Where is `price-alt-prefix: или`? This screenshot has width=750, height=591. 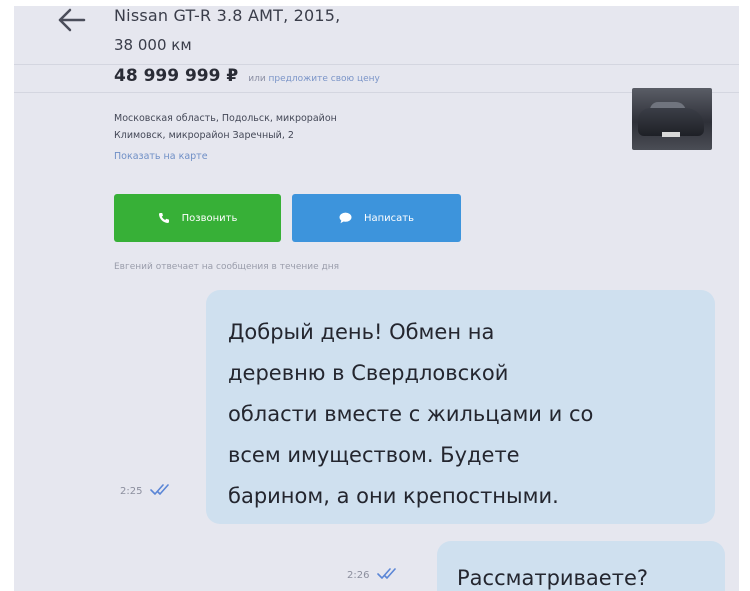
price-alt-prefix: или is located at coordinates (257, 79).